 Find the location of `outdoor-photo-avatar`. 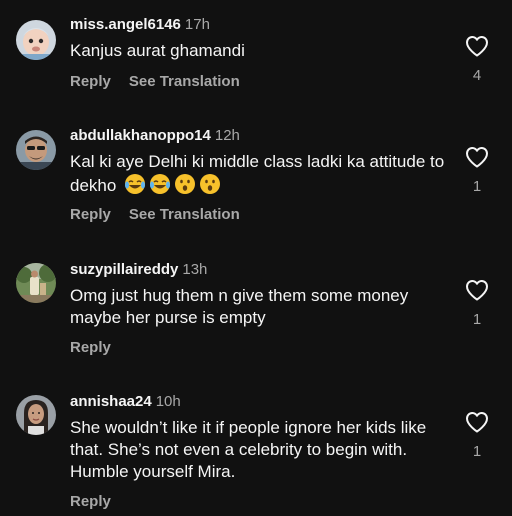

outdoor-photo-avatar is located at coordinates (36, 283).